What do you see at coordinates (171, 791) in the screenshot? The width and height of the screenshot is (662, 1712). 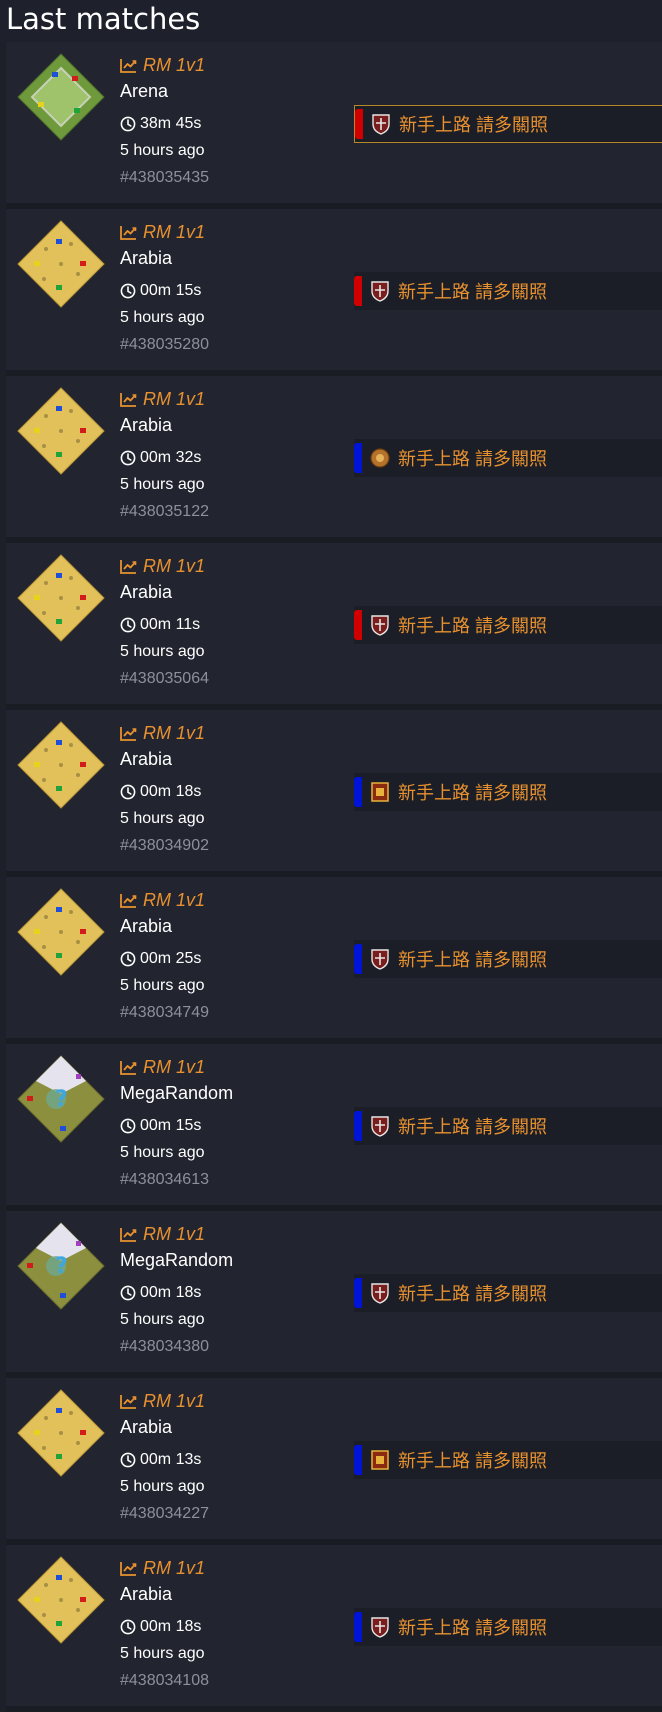 I see `duration-text: 00m 18s` at bounding box center [171, 791].